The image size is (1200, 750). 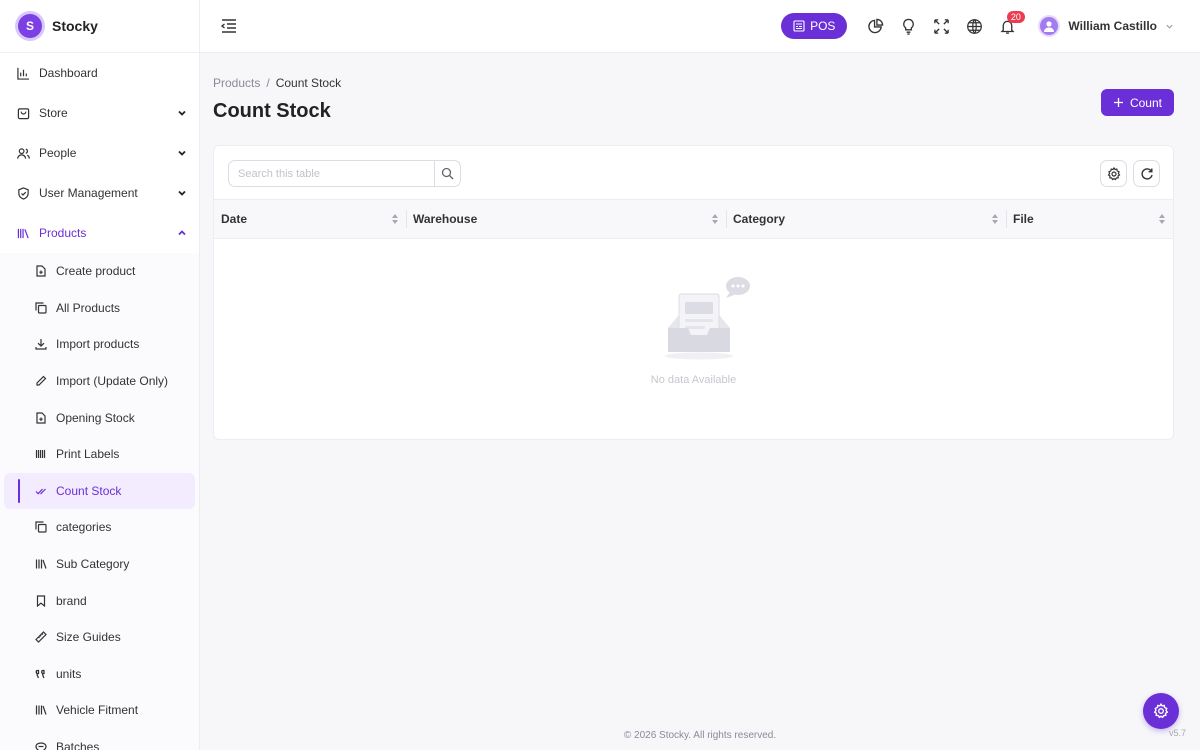 What do you see at coordinates (229, 26) in the screenshot?
I see `menu-toggle-icon` at bounding box center [229, 26].